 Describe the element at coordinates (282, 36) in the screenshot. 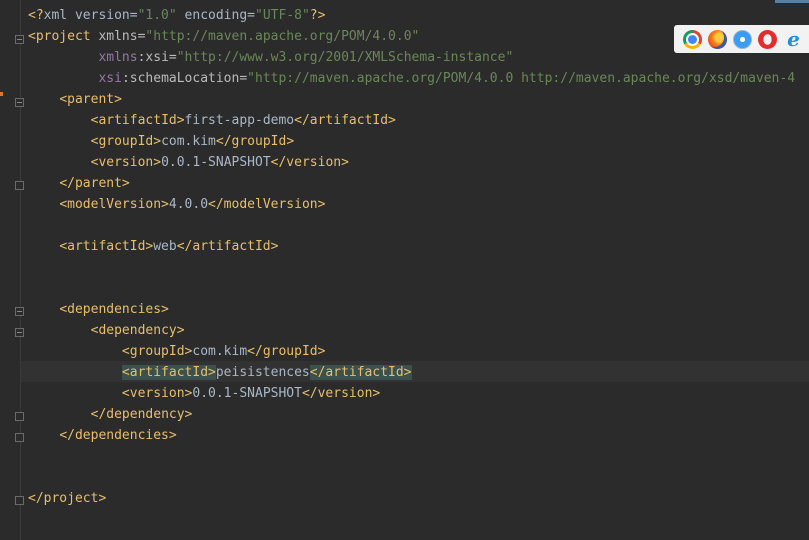

I see `code-token: "http://maven.apache.org/POM/4.0.0"` at that location.